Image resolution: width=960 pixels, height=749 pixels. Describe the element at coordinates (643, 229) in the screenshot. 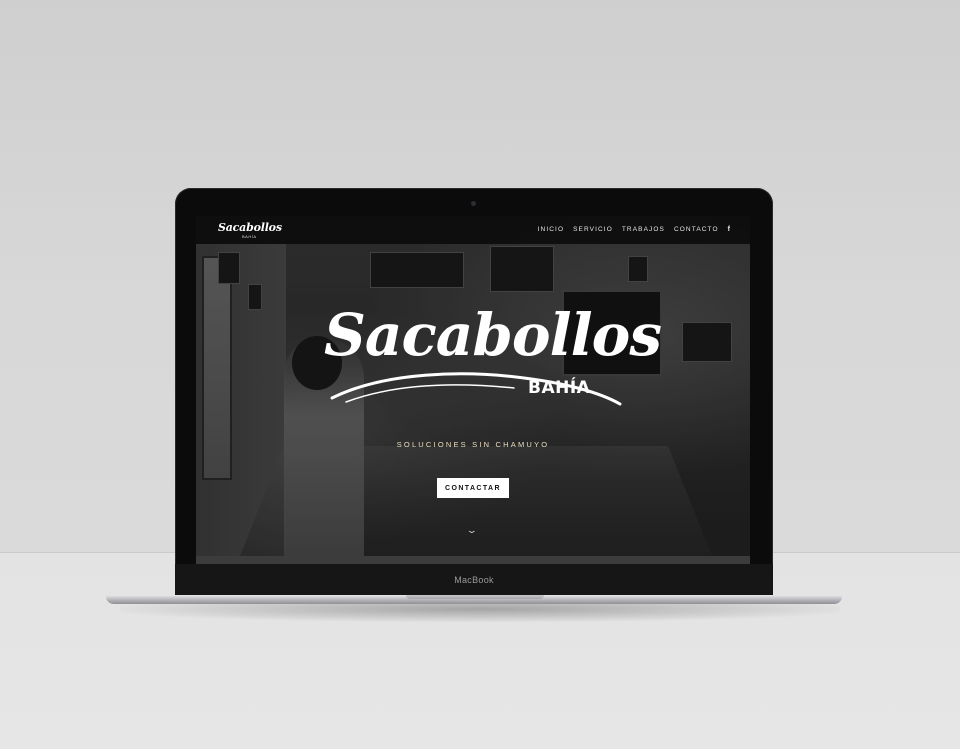

I see `nav-item-trabajos: TRABAJOS` at that location.